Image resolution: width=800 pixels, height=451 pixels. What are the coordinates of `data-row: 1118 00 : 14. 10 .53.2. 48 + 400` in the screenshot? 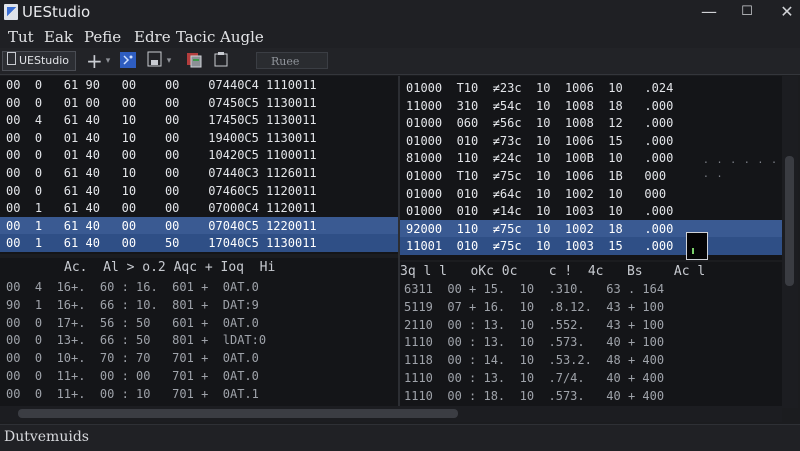 It's located at (591, 360).